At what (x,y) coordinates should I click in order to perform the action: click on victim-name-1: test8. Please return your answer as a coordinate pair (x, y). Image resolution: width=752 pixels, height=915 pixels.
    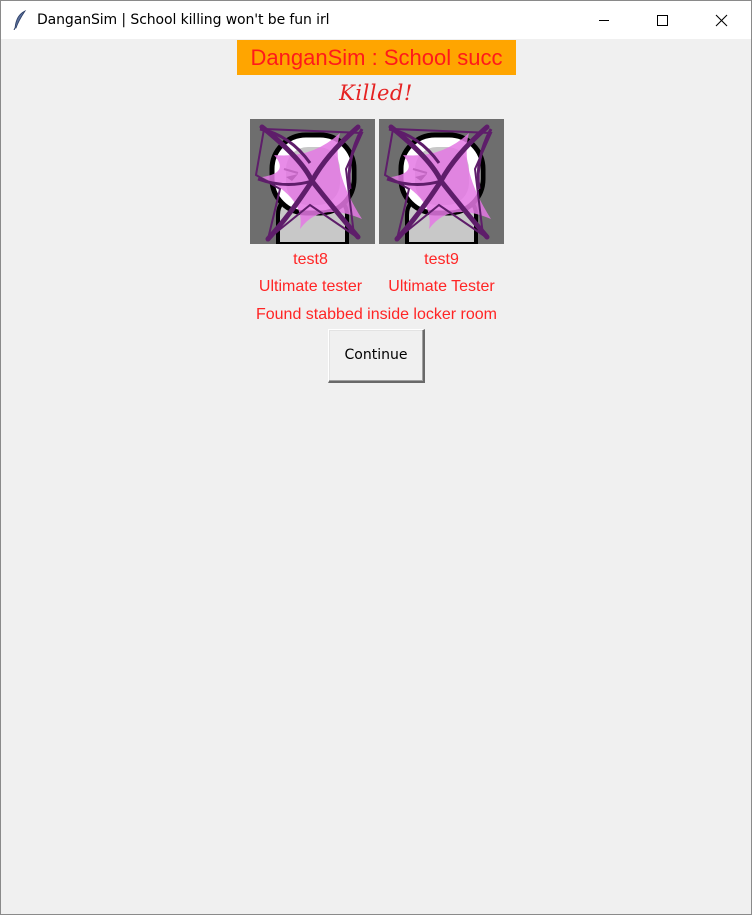
    Looking at the image, I should click on (310, 259).